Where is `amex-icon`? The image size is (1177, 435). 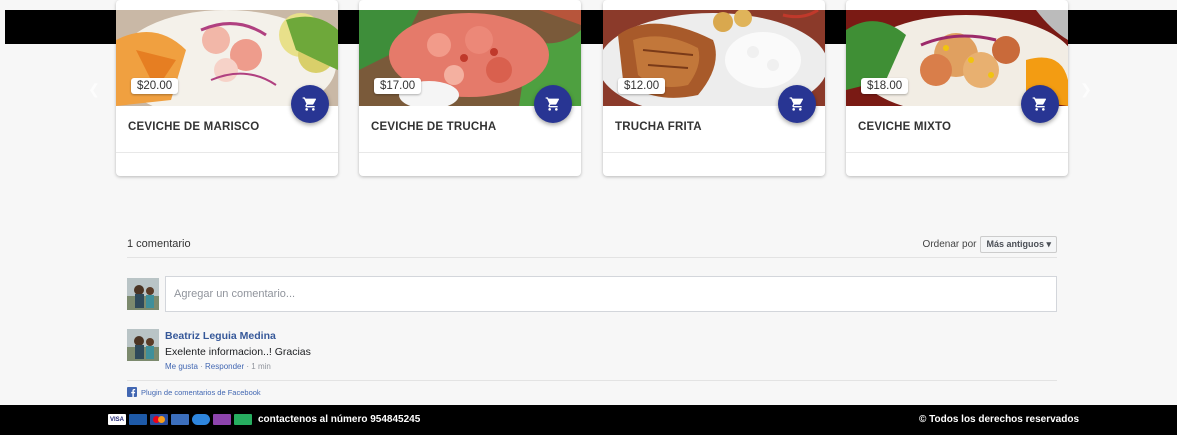 amex-icon is located at coordinates (180, 419).